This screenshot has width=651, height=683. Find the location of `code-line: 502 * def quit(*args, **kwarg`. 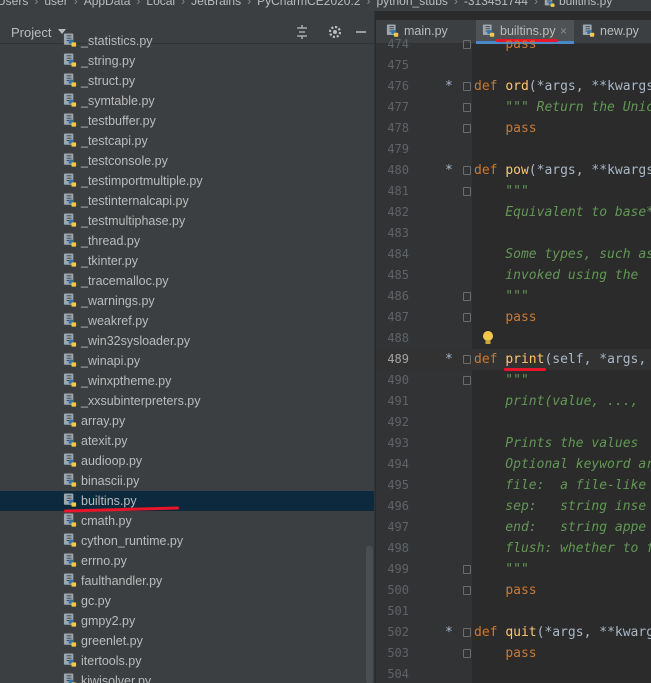

code-line: 502 * def quit(*args, **kwarg is located at coordinates (513, 632).